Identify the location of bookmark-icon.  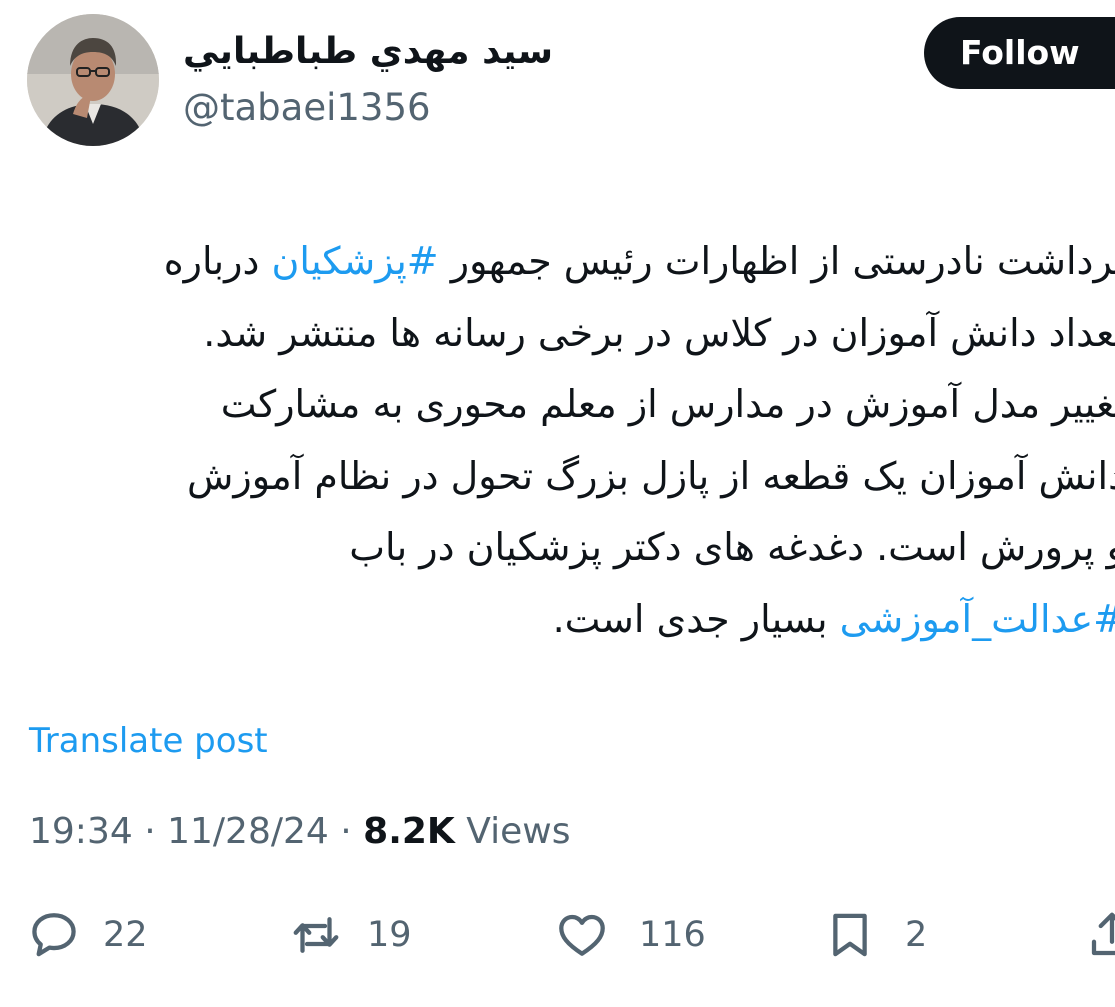
(850, 935).